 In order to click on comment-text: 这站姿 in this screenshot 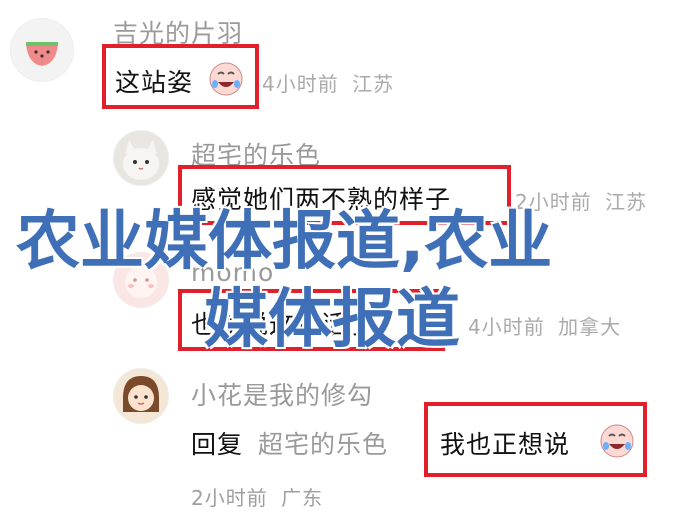, I will do `click(154, 82)`.